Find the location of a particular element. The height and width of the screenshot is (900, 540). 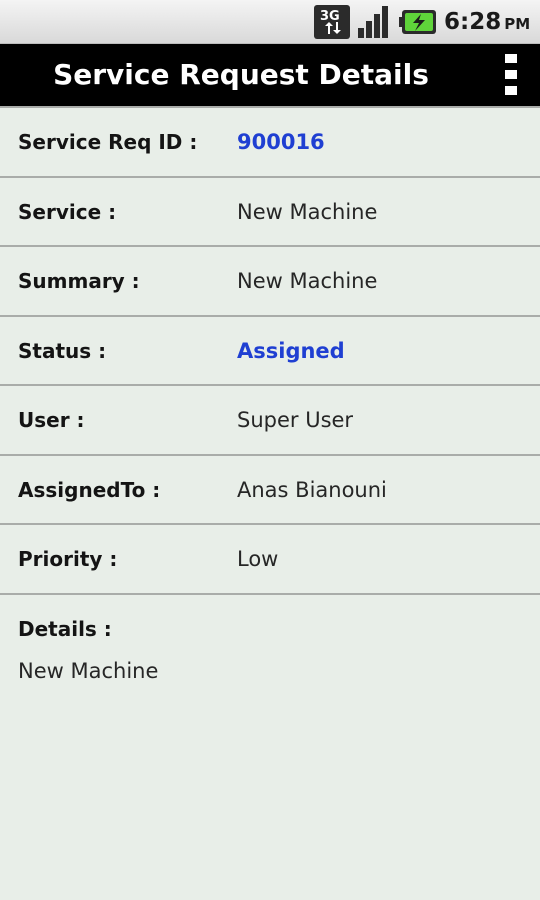

field-row-assigned-to: AssignedTo : Anas Bianouni is located at coordinates (270, 489).